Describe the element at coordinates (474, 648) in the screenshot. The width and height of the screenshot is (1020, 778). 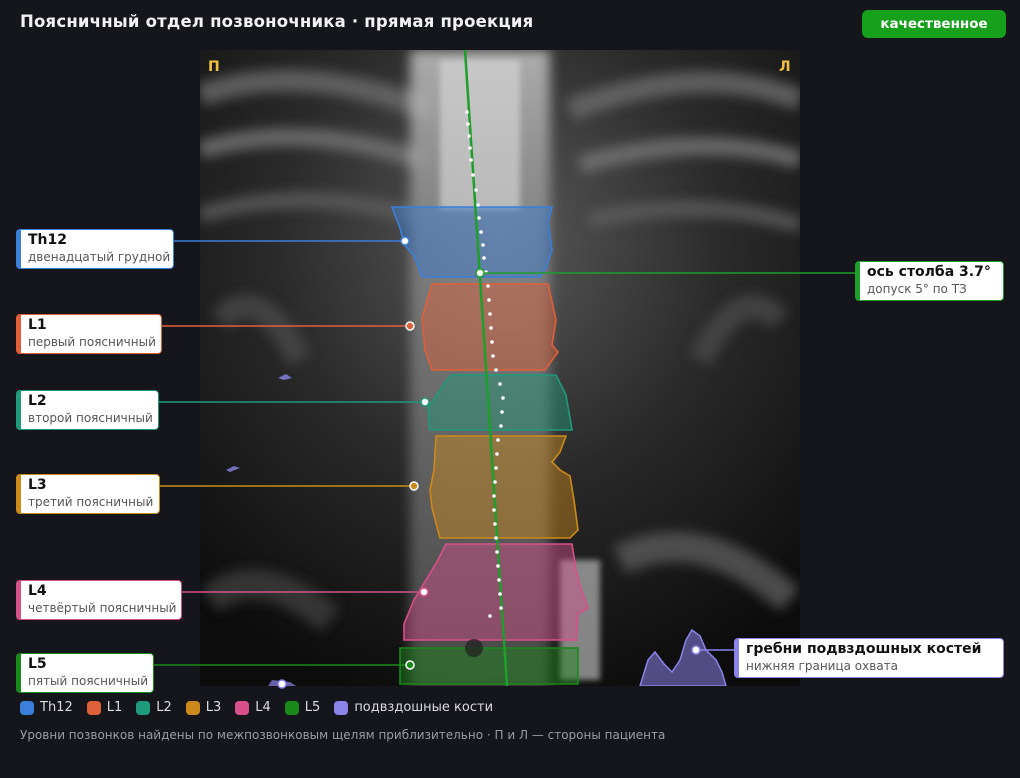
I see `l5-dark-spot` at that location.